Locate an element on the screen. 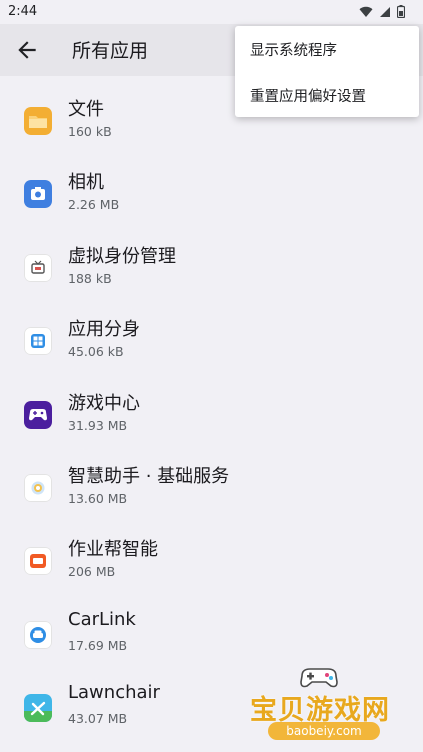  status-icons is located at coordinates (382, 11).